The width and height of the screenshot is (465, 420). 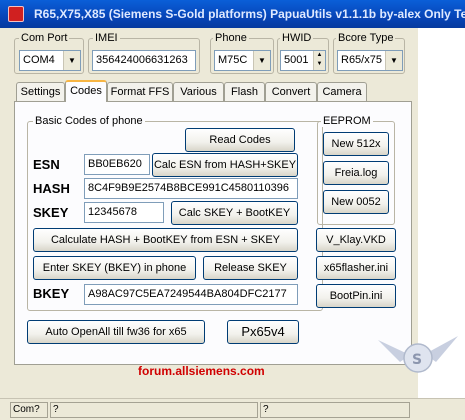 I want to click on bkey-field: A98AC97C5EA7249544BA804DFC2177, so click(x=191, y=294).